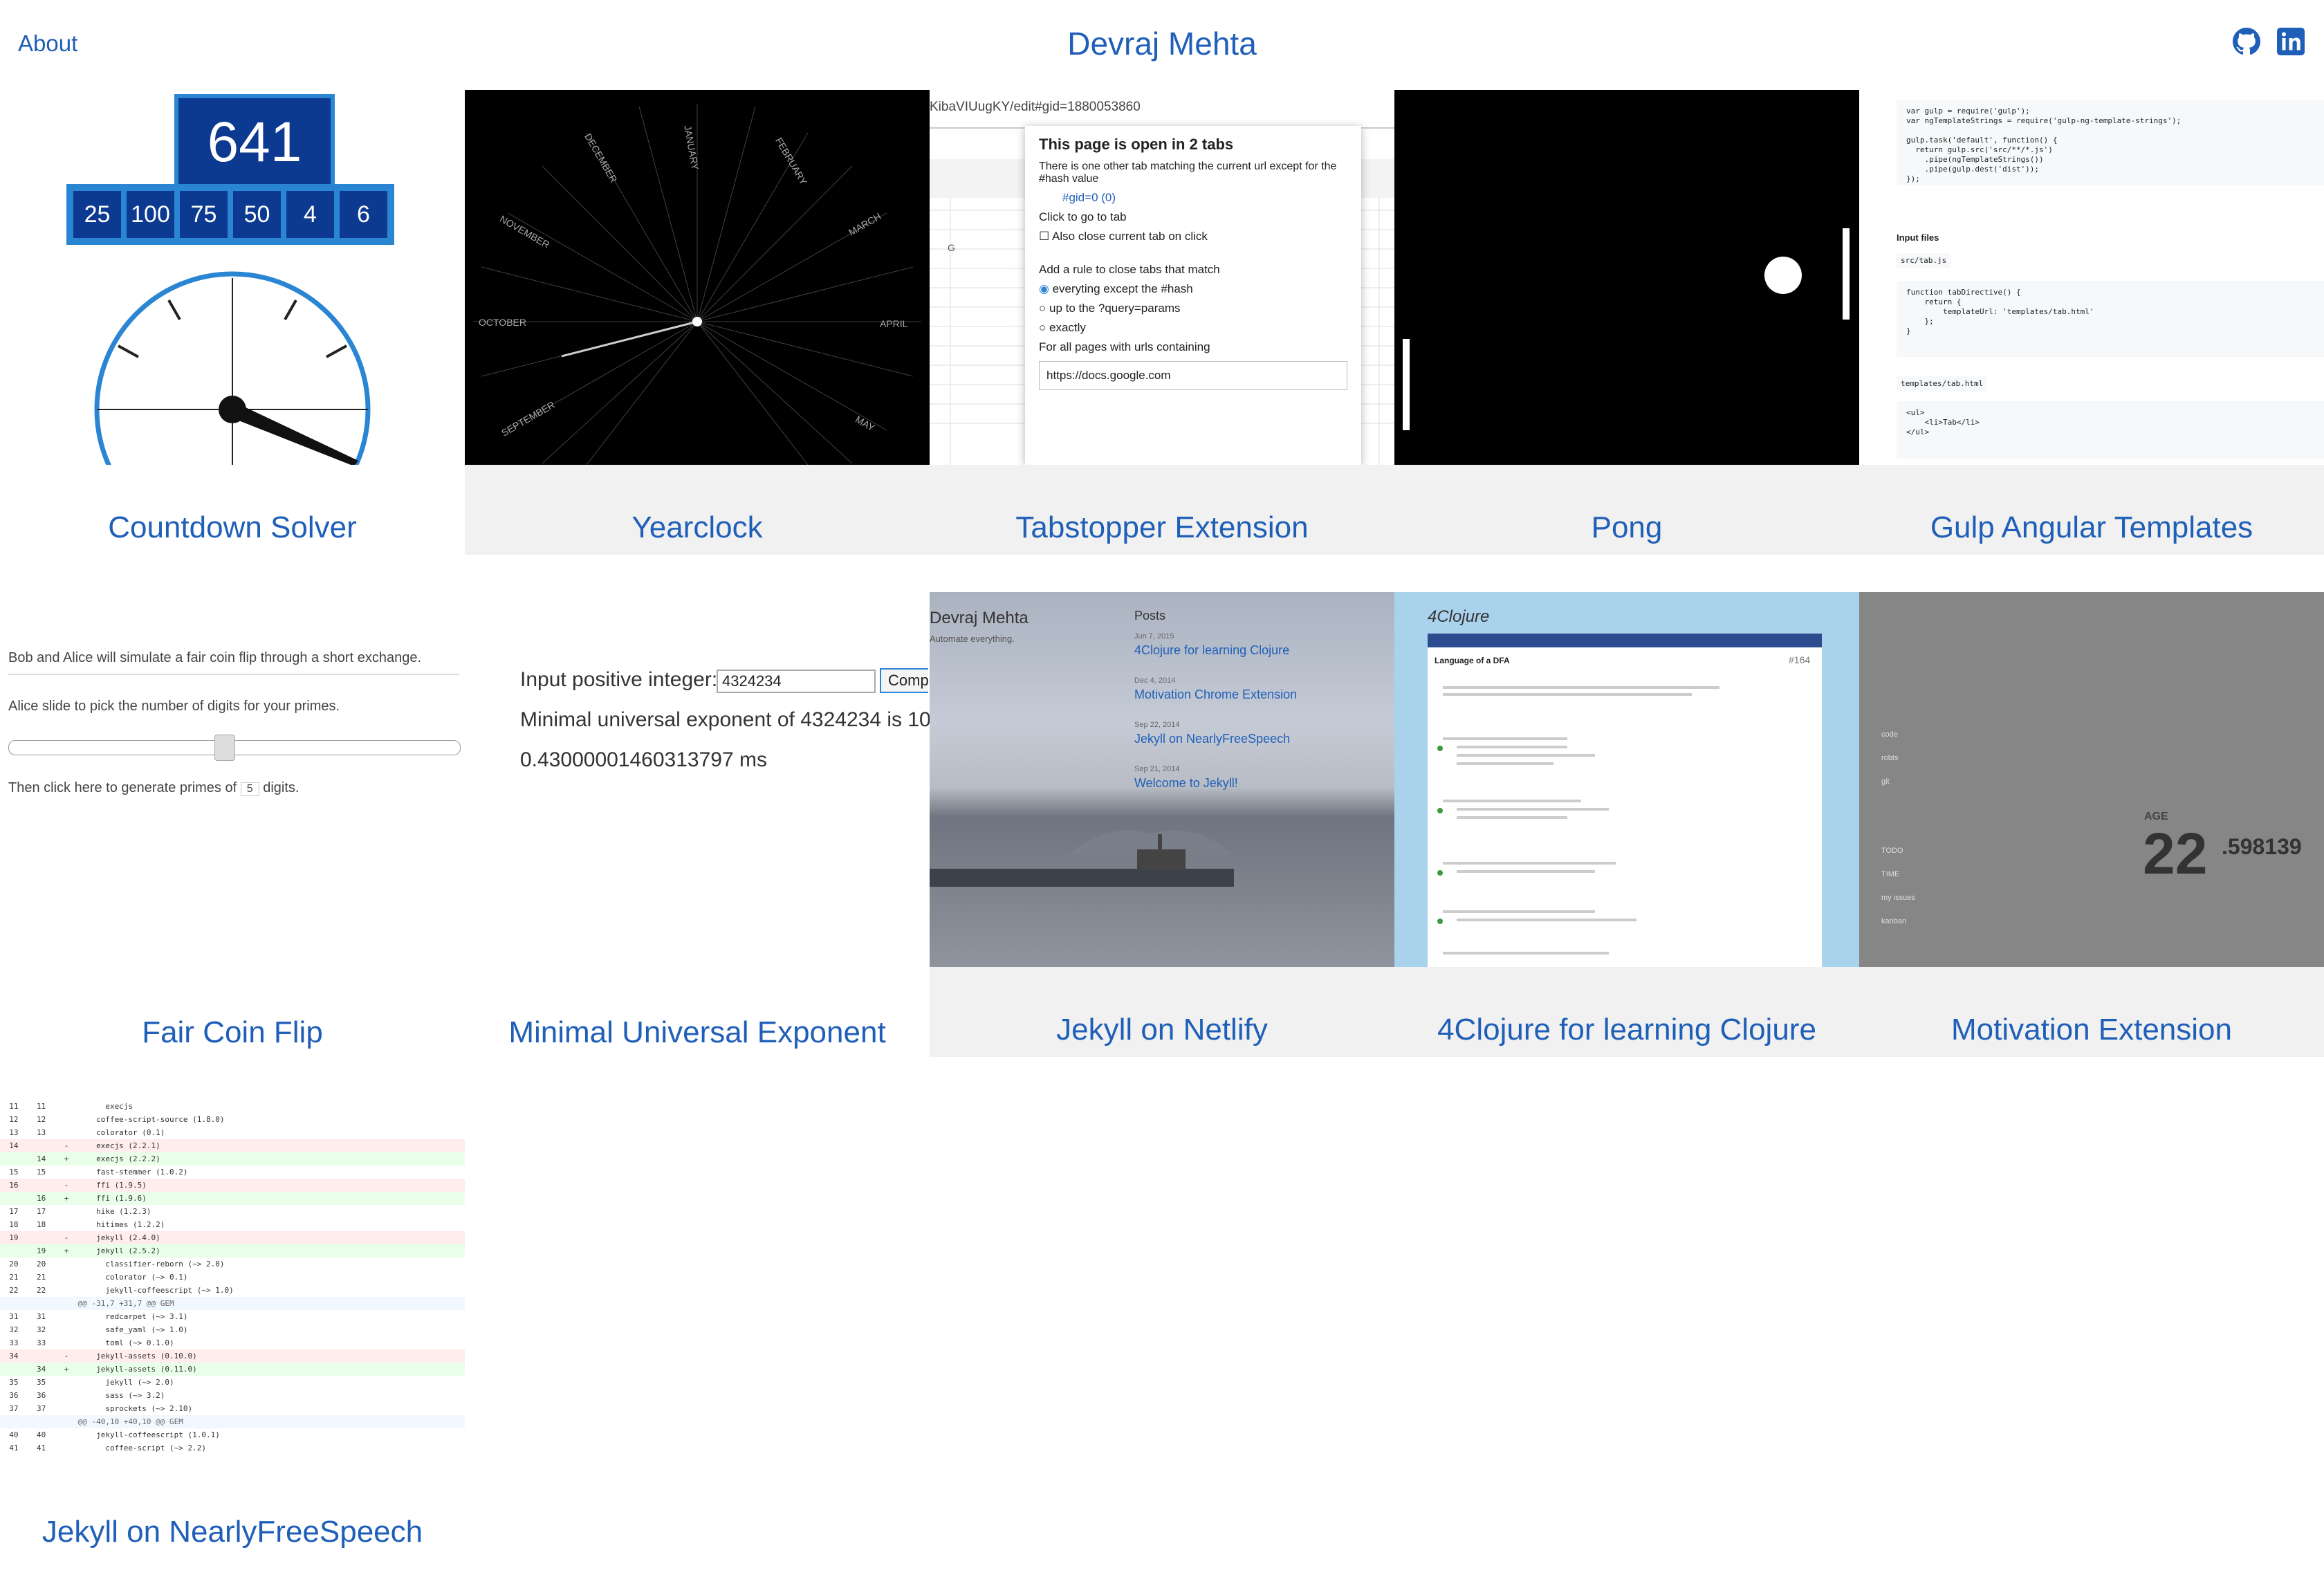 The width and height of the screenshot is (2324, 1595). Describe the element at coordinates (1211, 651) in the screenshot. I see `post-link: 4Clojure for learning Clojure` at that location.